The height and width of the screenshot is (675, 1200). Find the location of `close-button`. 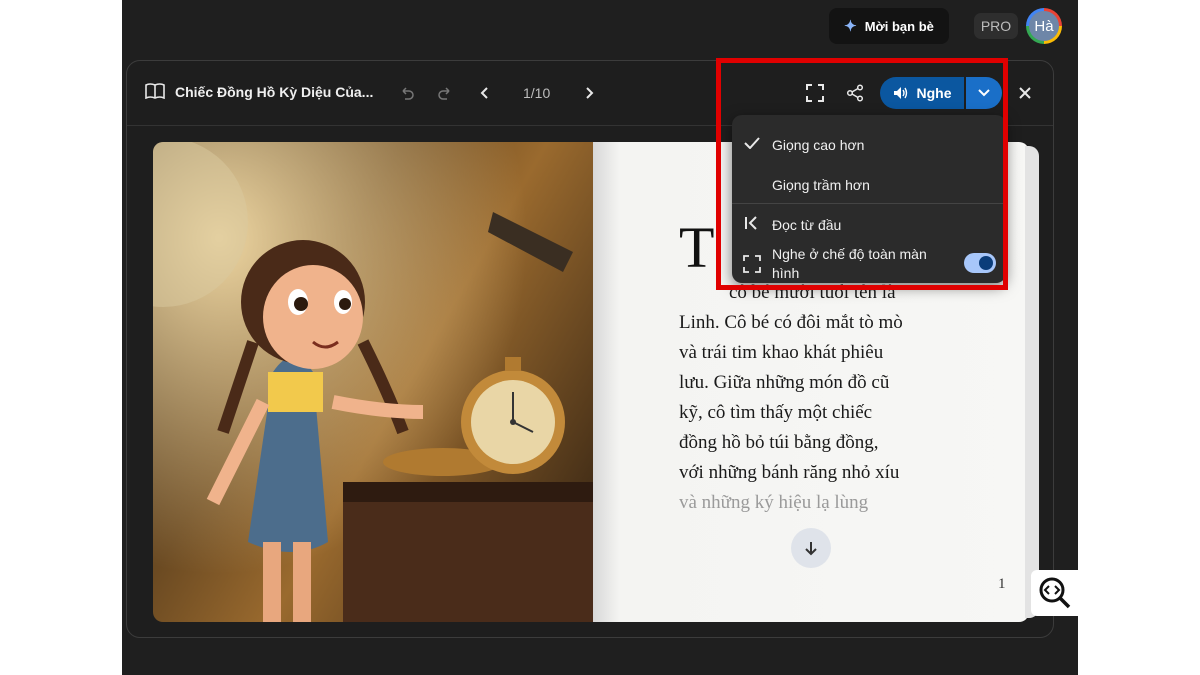

close-button is located at coordinates (1025, 93).